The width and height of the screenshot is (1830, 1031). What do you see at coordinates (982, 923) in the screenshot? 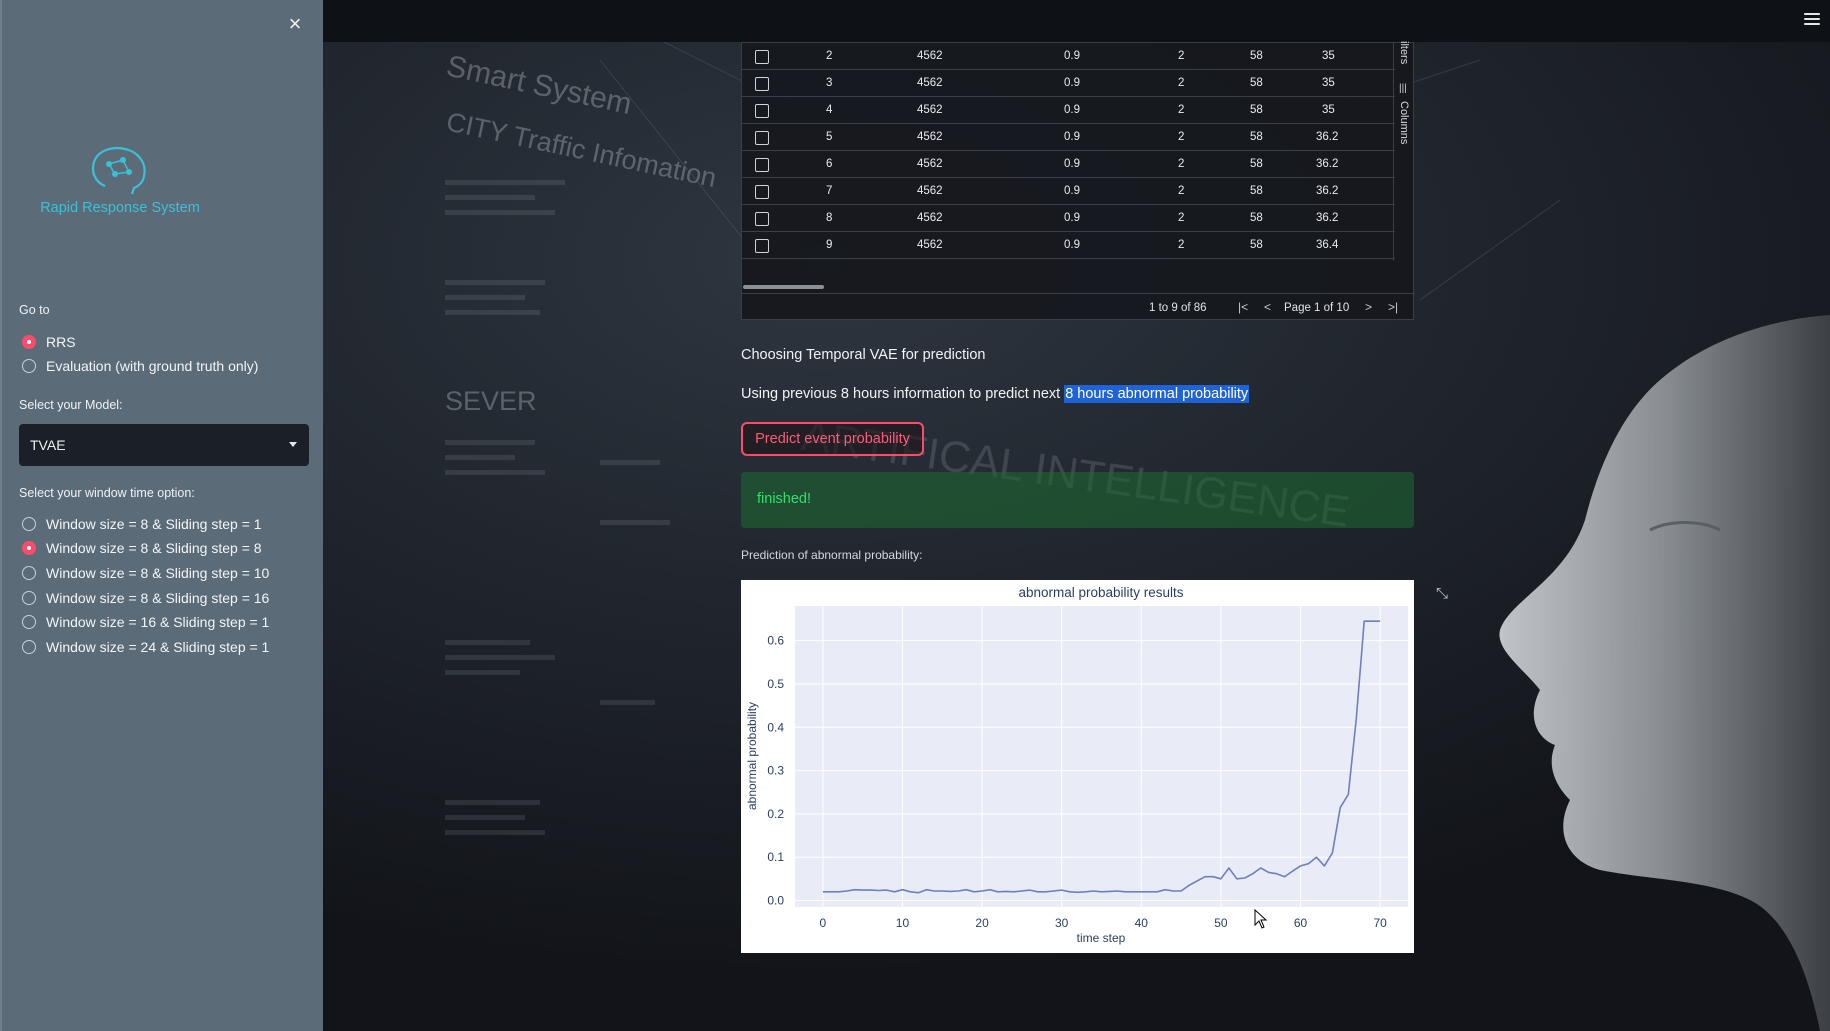
I see `x-tick-label: 20` at bounding box center [982, 923].